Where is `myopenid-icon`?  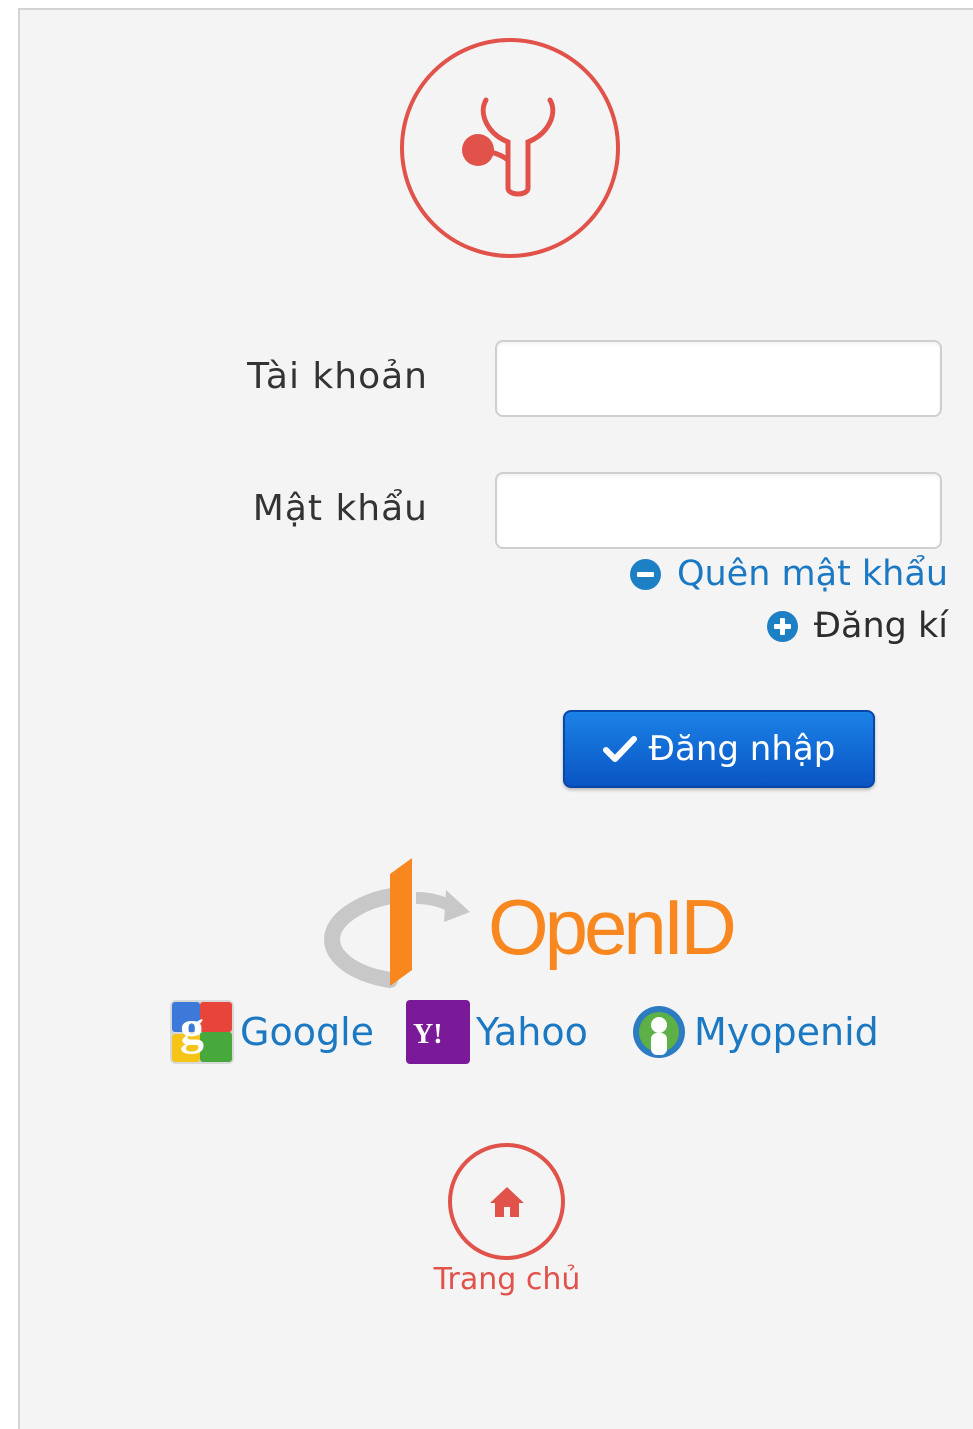 myopenid-icon is located at coordinates (659, 1032).